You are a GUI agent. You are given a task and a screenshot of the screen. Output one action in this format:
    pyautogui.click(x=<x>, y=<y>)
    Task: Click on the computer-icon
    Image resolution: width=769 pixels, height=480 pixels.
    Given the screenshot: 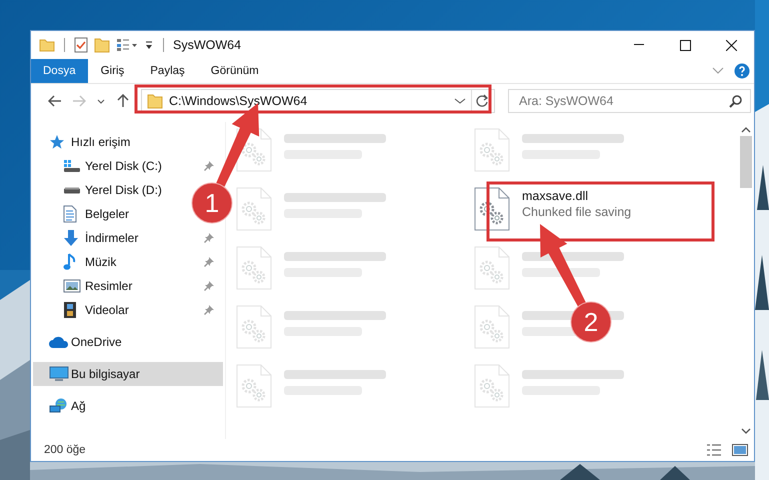 What is the action you would take?
    pyautogui.click(x=59, y=374)
    